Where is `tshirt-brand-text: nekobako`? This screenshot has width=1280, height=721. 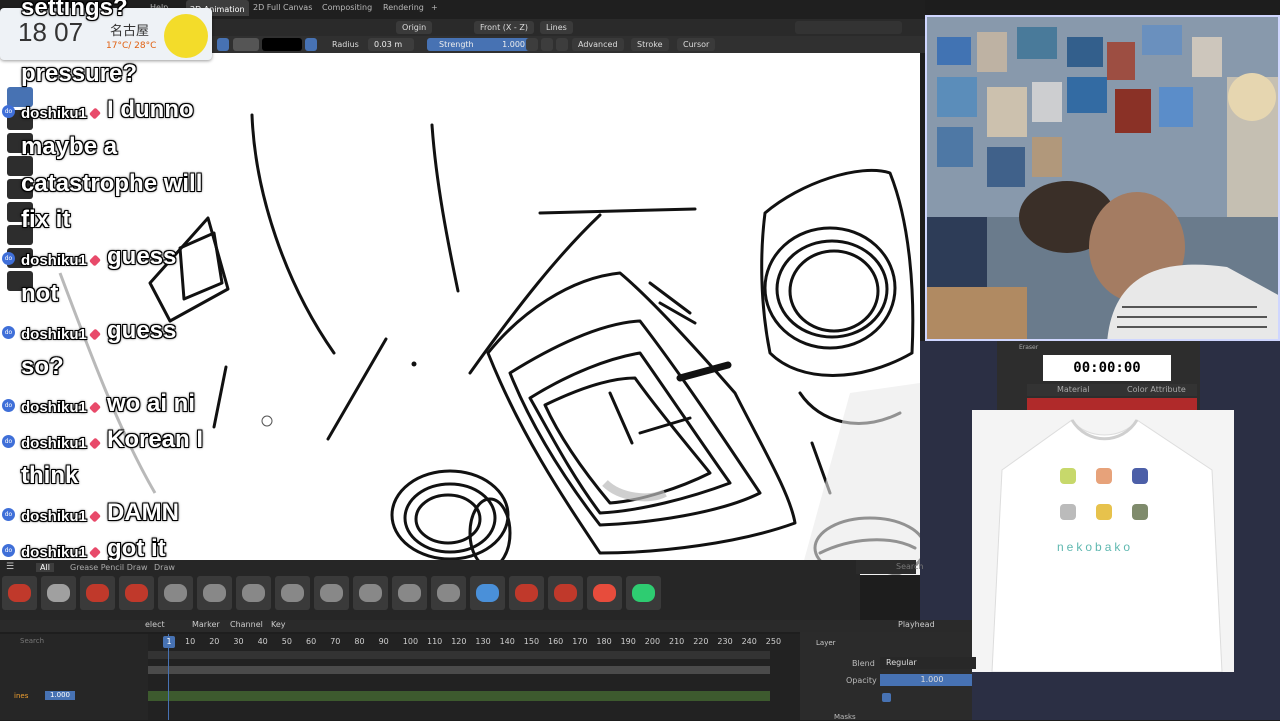
tshirt-brand-text: nekobako is located at coordinates (1095, 547).